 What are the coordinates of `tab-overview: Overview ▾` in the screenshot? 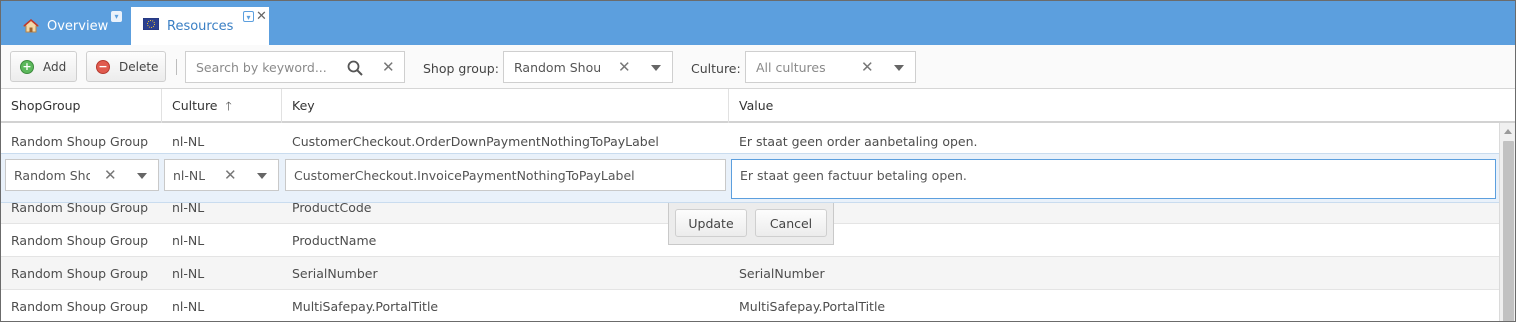 It's located at (69, 26).